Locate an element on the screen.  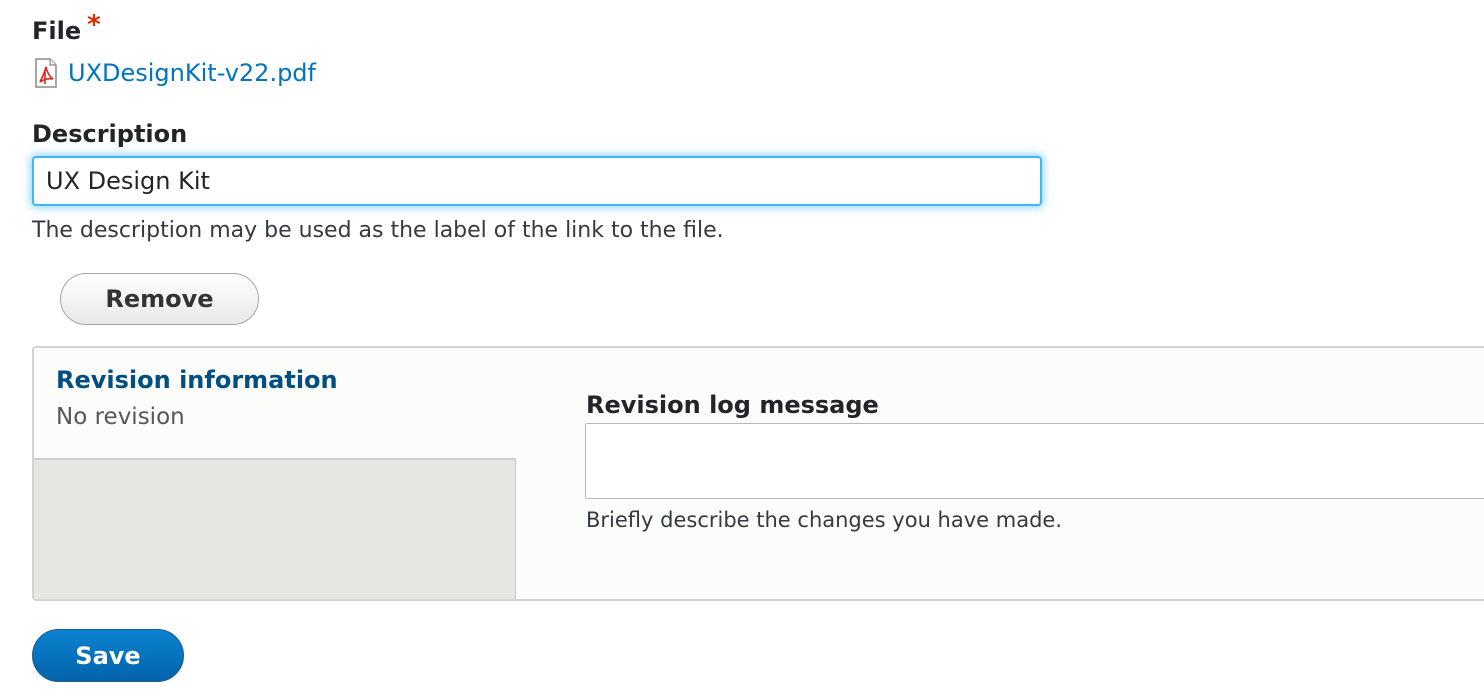
tab-revision-title: Revision information is located at coordinates (197, 380).